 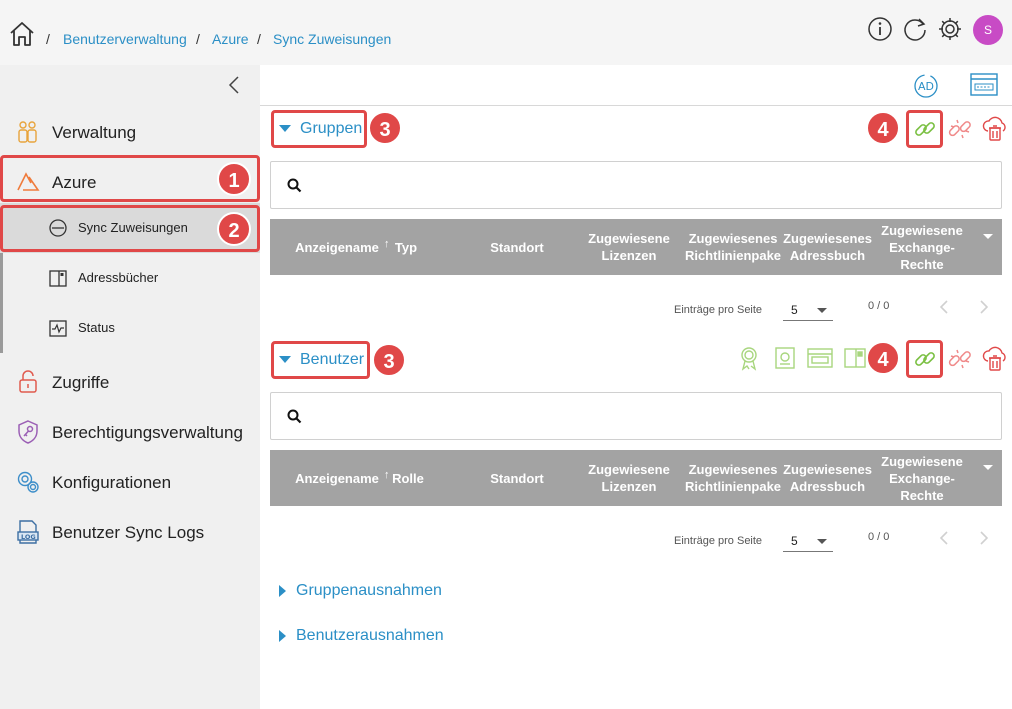 What do you see at coordinates (880, 29) in the screenshot?
I see `info-icon` at bounding box center [880, 29].